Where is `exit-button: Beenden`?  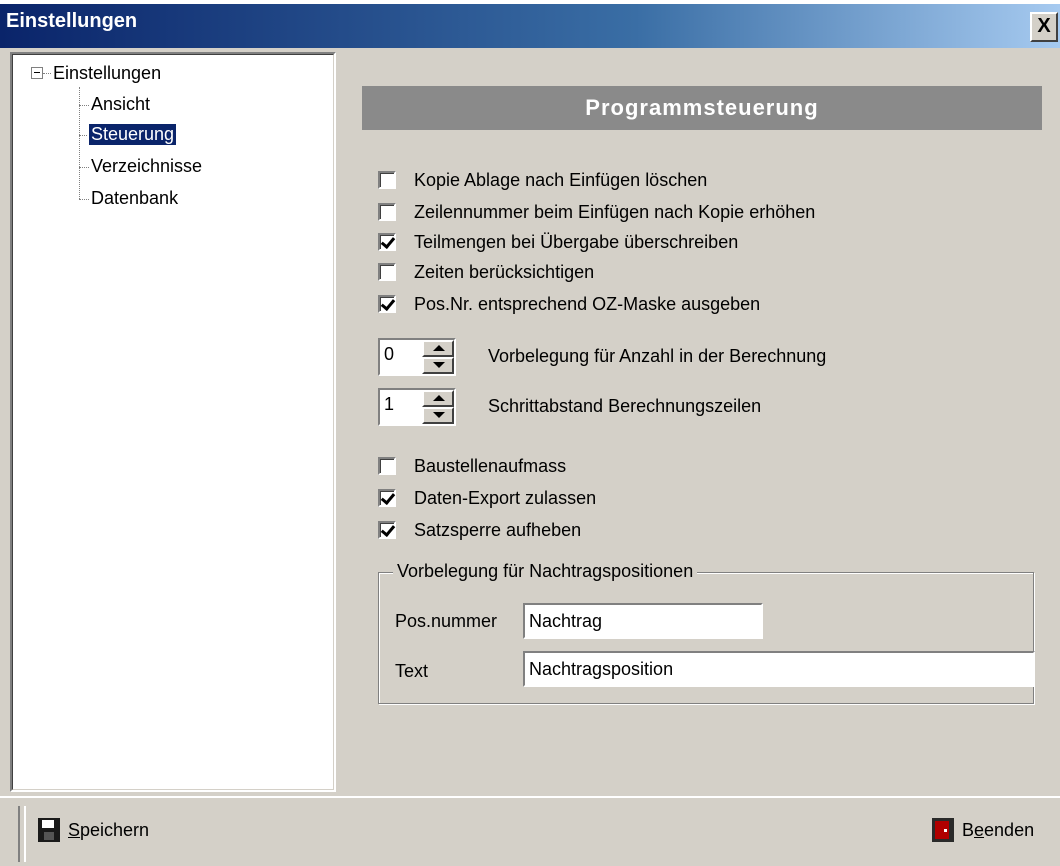 exit-button: Beenden is located at coordinates (983, 830).